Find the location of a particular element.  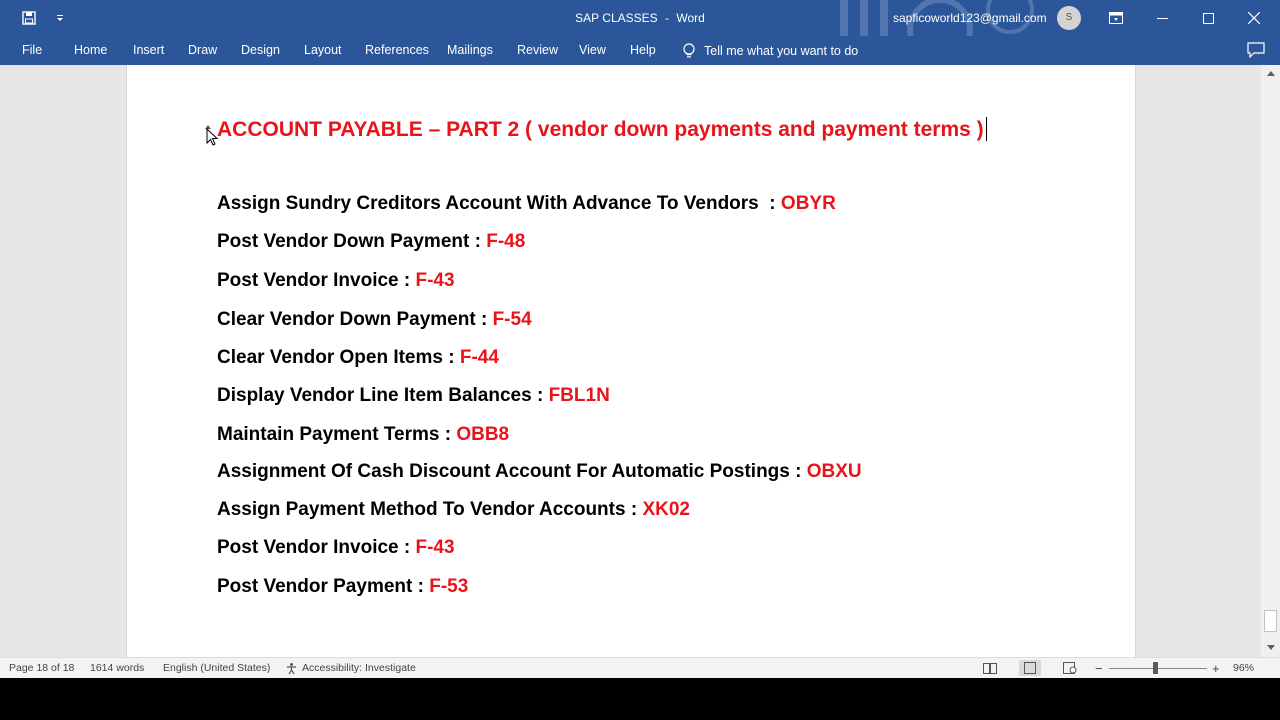

chevron-down-icon is located at coordinates (1270, 647).